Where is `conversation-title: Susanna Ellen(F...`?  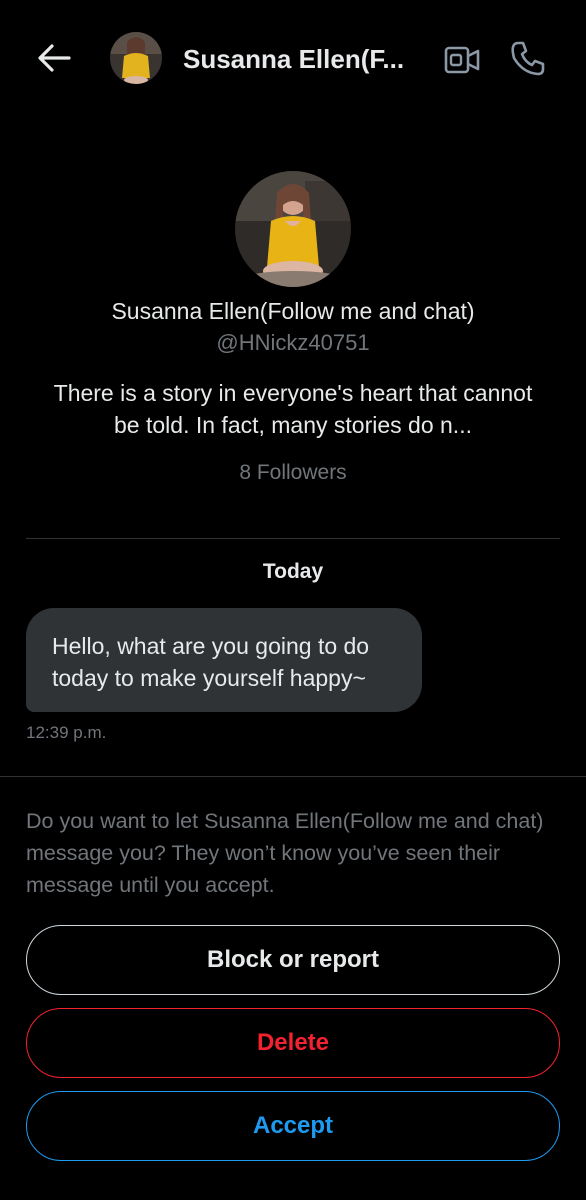 conversation-title: Susanna Ellen(F... is located at coordinates (293, 59).